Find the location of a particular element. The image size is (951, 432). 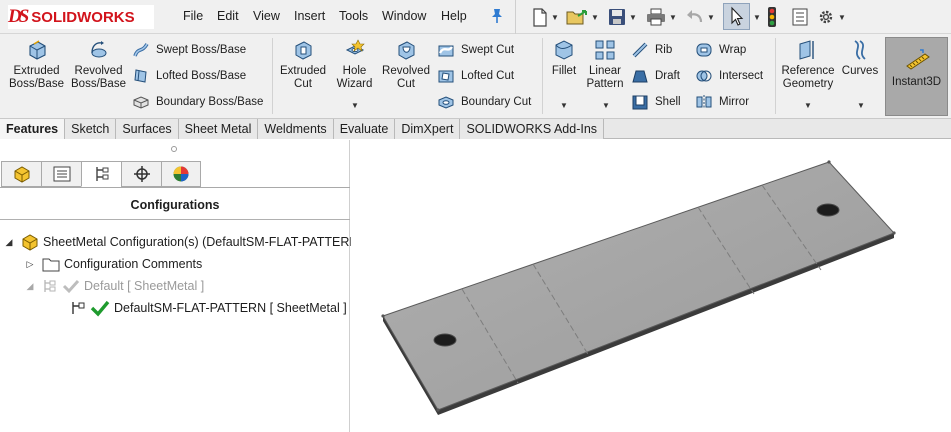

tree-item-configuration-comments: ▷ Configuration Comments is located at coordinates (113, 264).